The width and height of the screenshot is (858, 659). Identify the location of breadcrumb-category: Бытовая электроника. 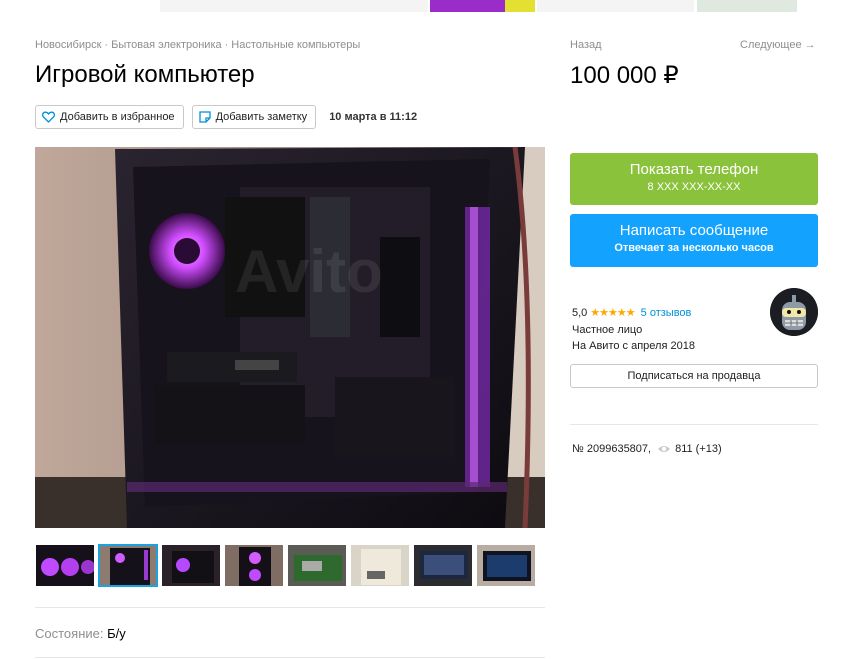
(166, 45).